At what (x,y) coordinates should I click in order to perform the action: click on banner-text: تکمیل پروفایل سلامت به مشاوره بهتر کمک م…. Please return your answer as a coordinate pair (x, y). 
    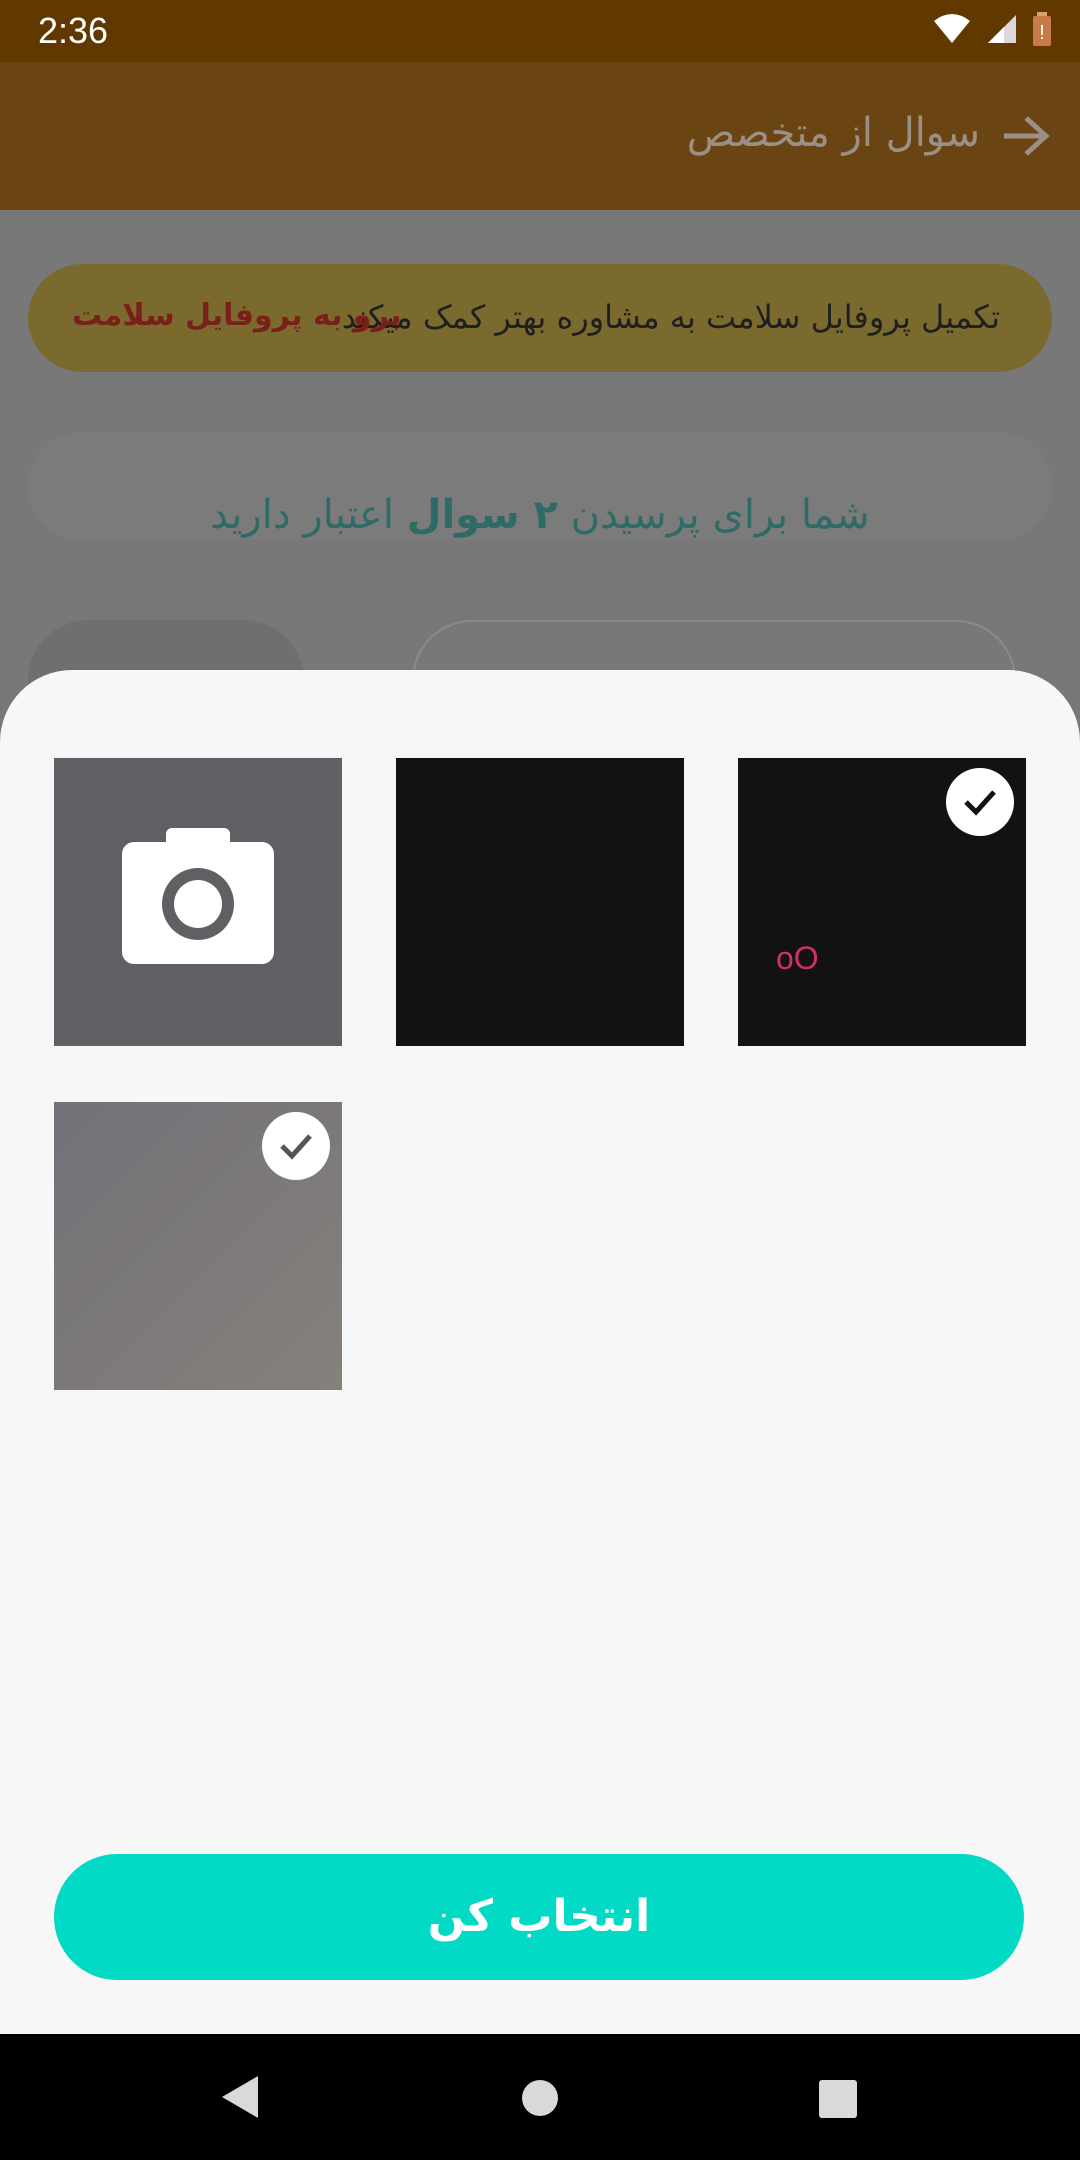
    Looking at the image, I should click on (670, 317).